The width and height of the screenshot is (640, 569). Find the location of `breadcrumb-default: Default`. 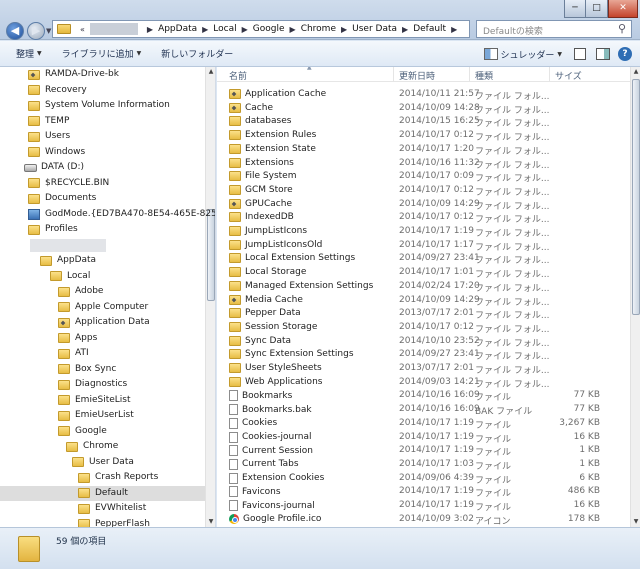

breadcrumb-default: Default is located at coordinates (429, 29).